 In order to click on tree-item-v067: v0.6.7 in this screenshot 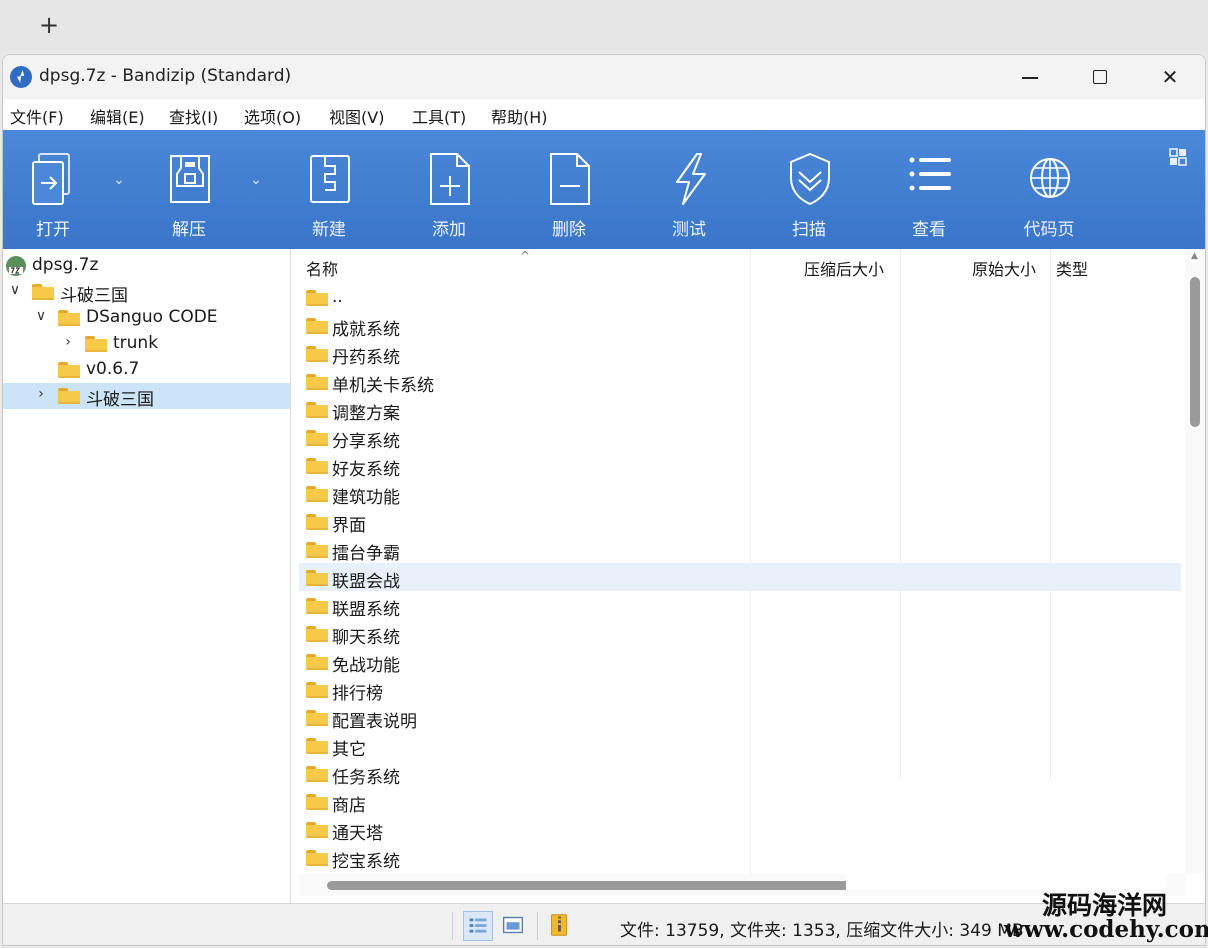, I will do `click(146, 370)`.